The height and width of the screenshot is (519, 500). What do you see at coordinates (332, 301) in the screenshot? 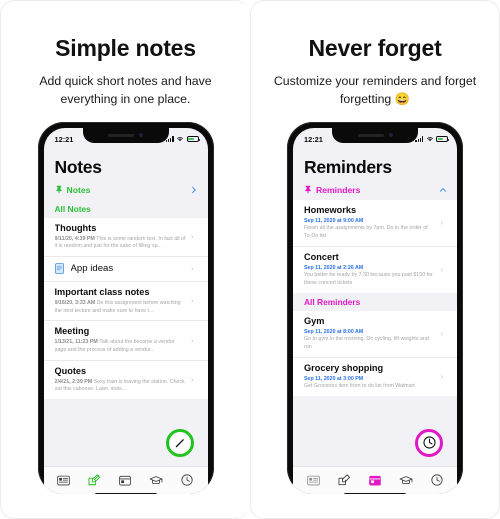
I see `section-header-all-reminders: All Reminders` at bounding box center [332, 301].